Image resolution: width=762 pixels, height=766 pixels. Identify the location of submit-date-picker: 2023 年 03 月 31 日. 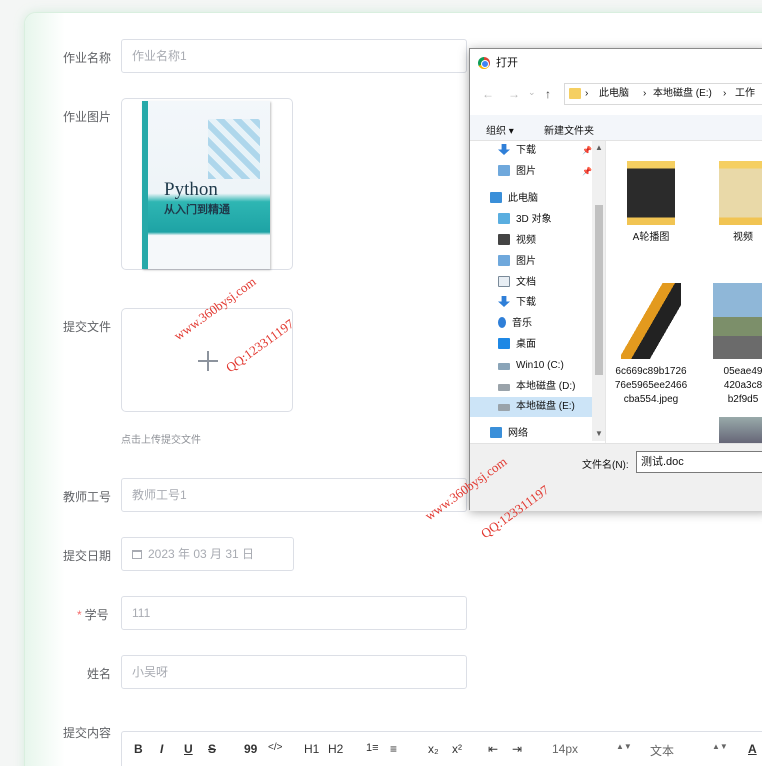
(207, 554).